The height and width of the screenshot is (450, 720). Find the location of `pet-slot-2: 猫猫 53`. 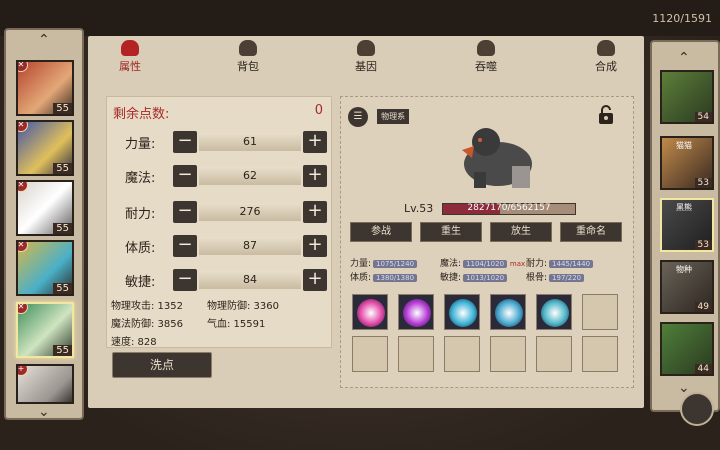

pet-slot-2: 猫猫 53 is located at coordinates (687, 163).